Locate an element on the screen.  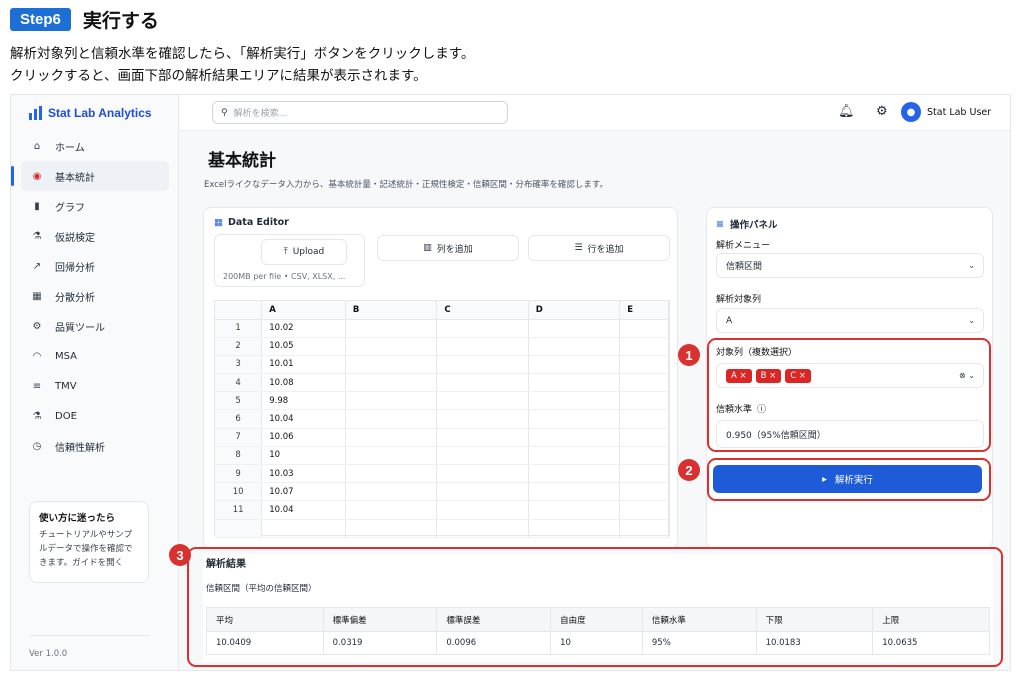
gauge-icon: ◠ is located at coordinates (37, 356).